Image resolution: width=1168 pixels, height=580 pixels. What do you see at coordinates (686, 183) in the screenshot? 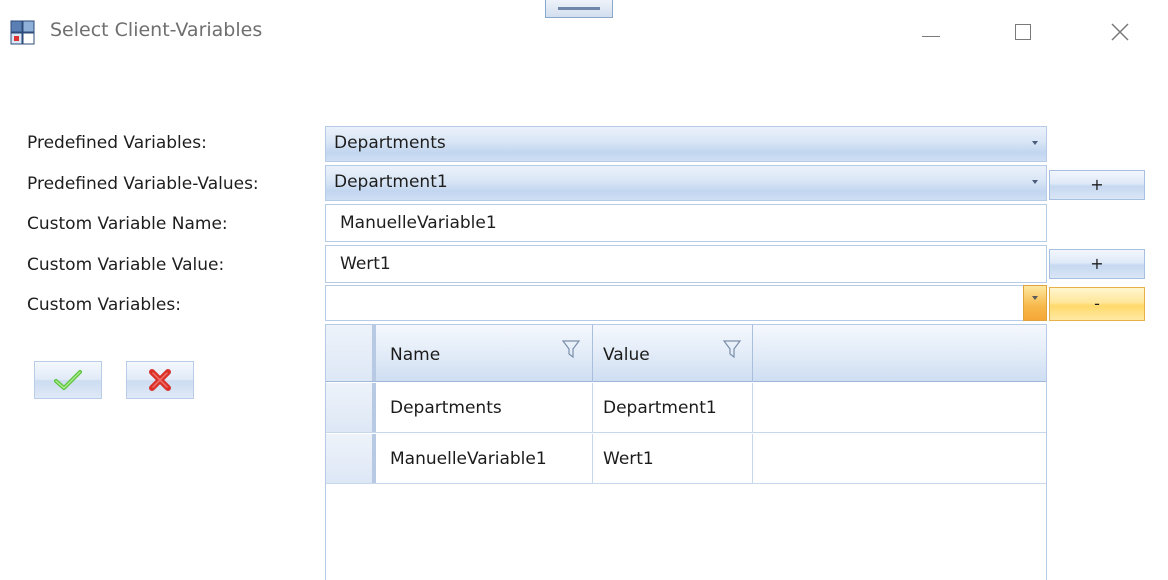
I see `predefined-variable-values-dropdown: Department1` at bounding box center [686, 183].